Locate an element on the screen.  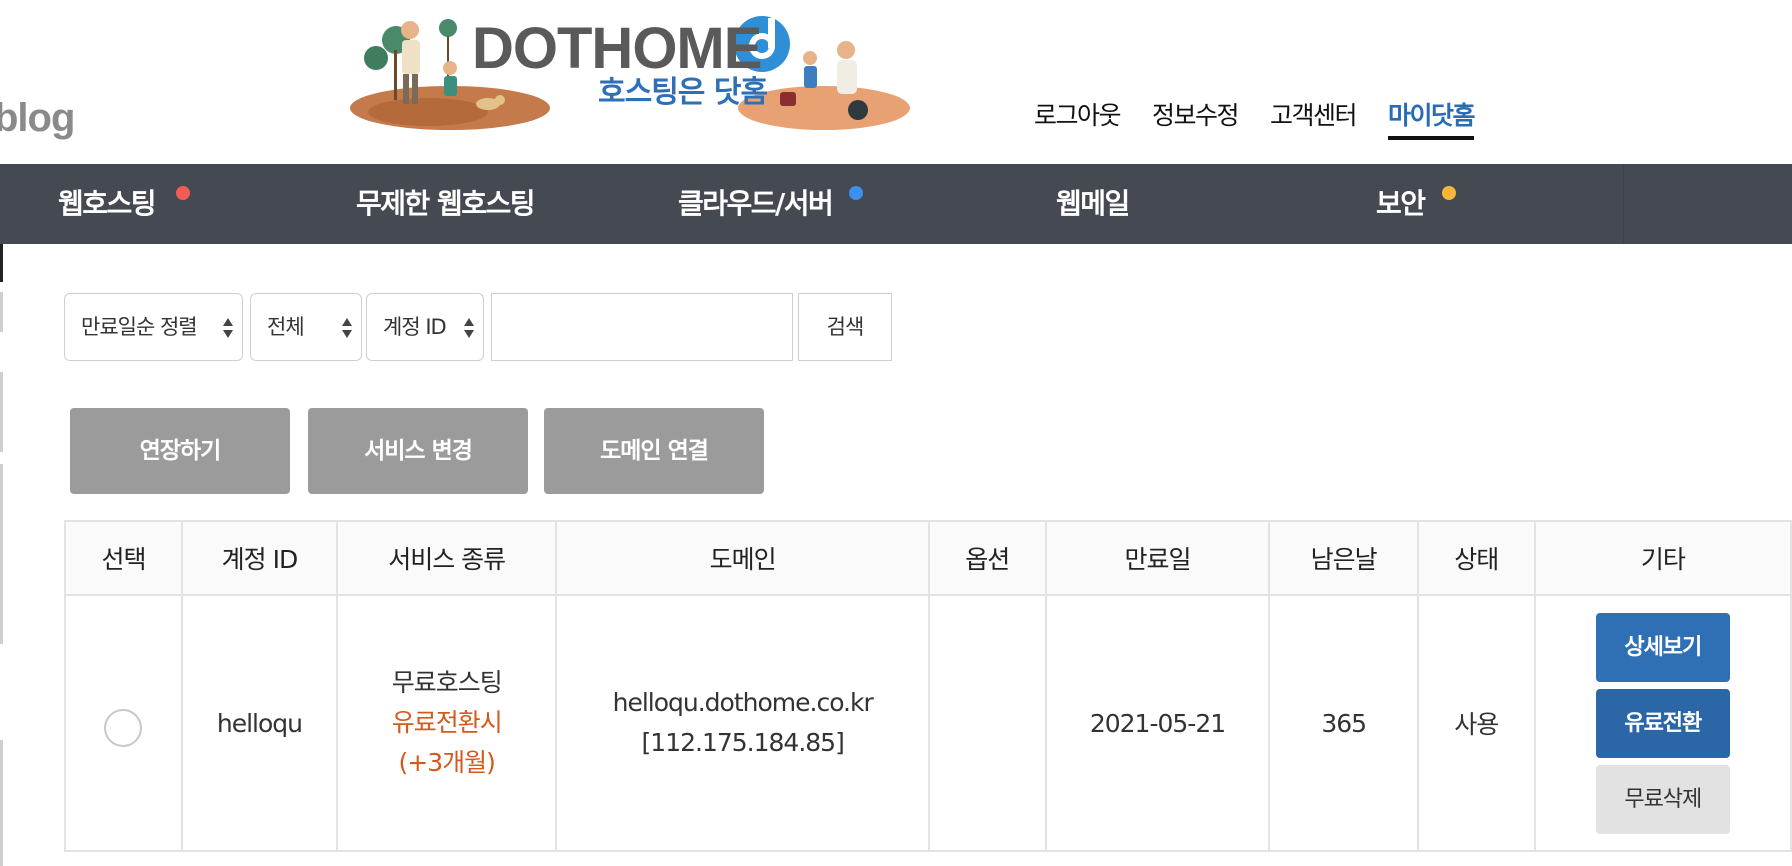
nav-divider is located at coordinates (1623, 204).